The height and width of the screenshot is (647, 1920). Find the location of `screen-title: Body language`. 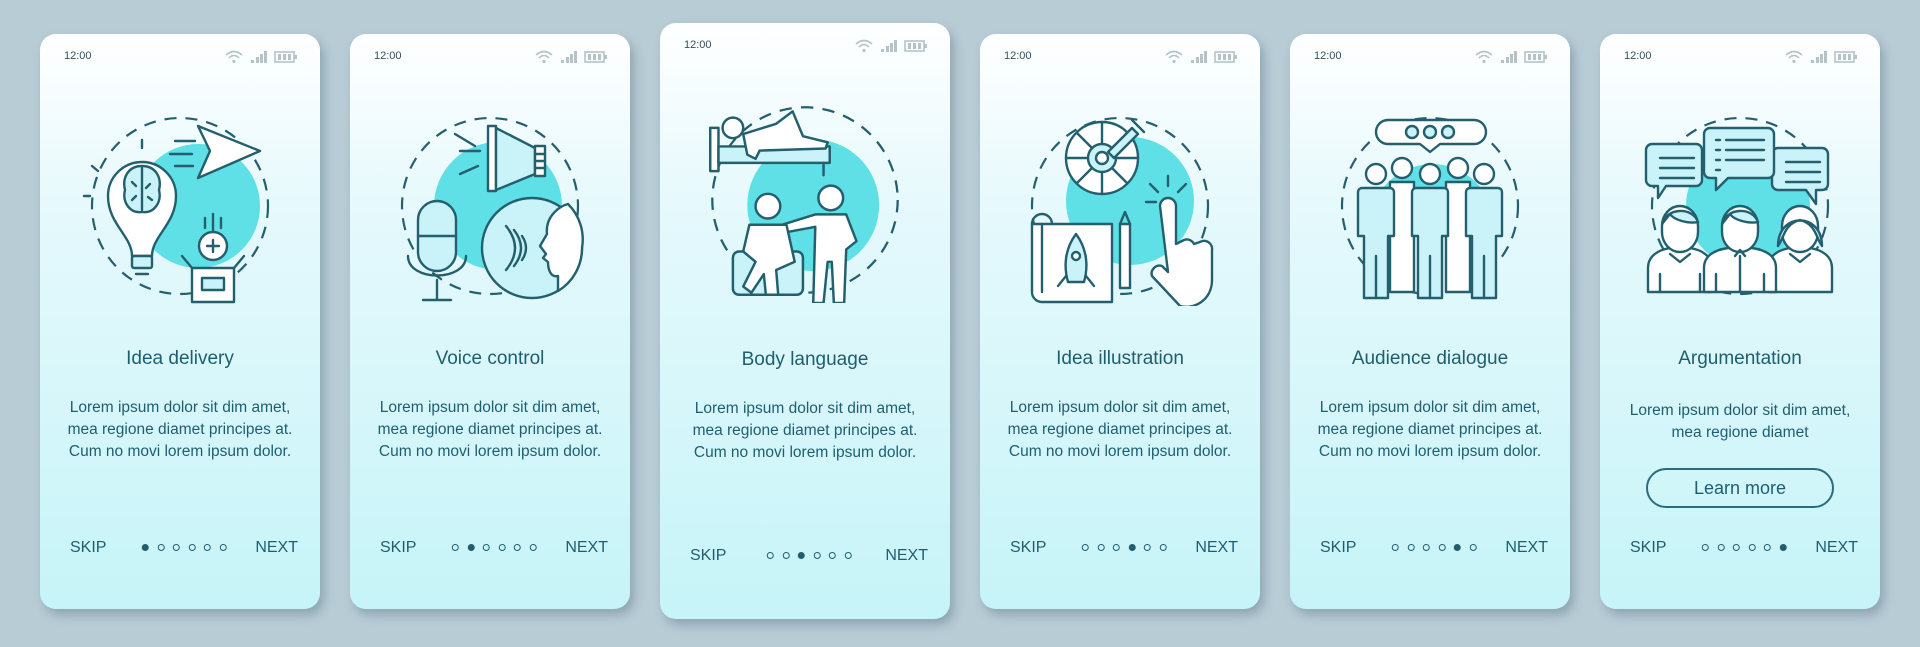

screen-title: Body language is located at coordinates (805, 359).